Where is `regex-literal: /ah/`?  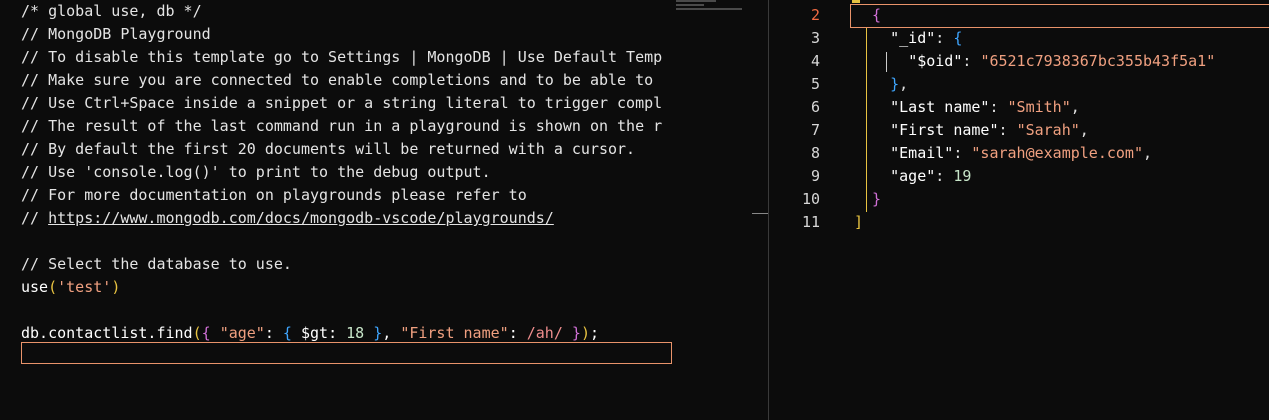 regex-literal: /ah/ is located at coordinates (544, 333).